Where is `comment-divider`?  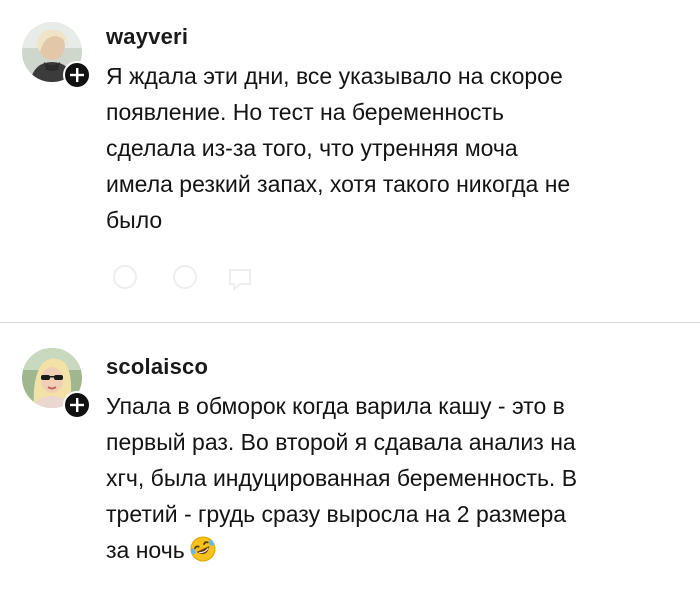
comment-divider is located at coordinates (350, 322).